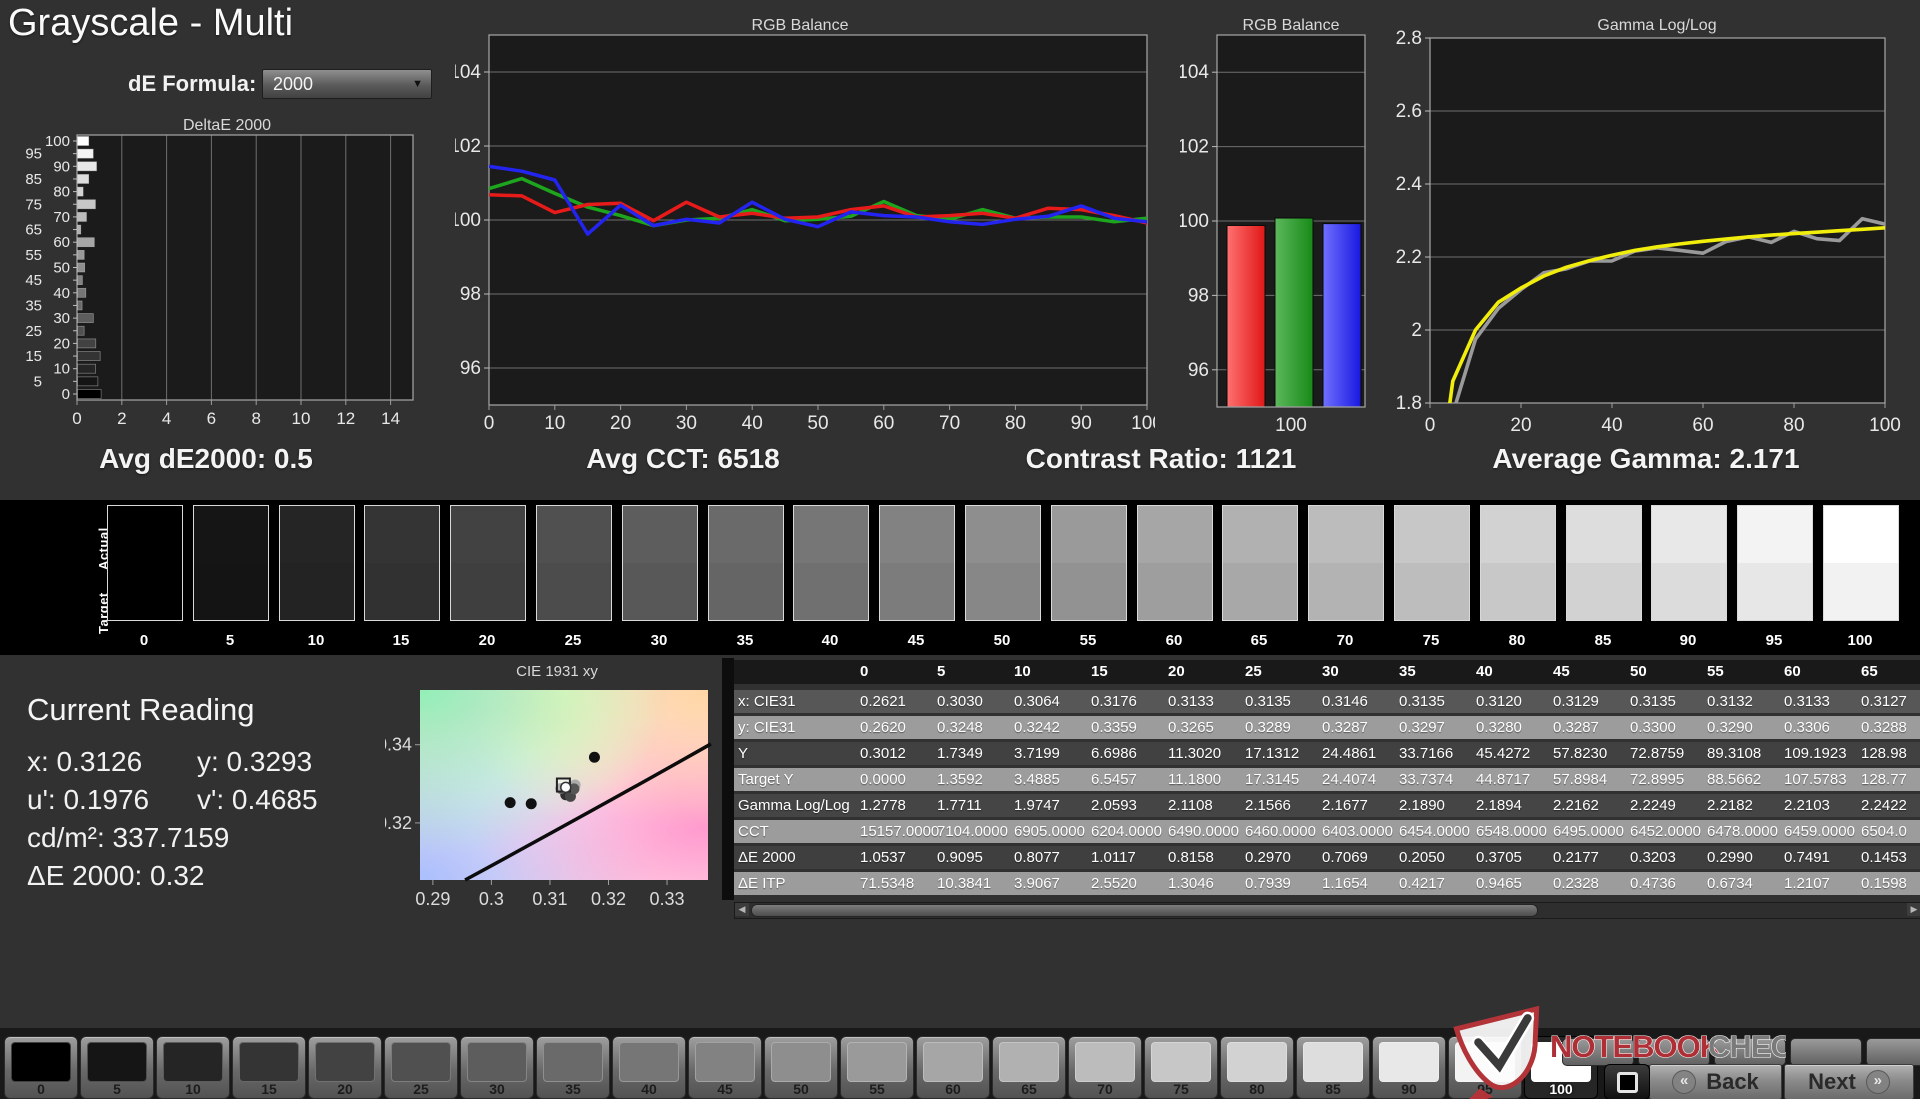 The width and height of the screenshot is (1920, 1099). I want to click on svg-text: 90, so click(1081, 423).